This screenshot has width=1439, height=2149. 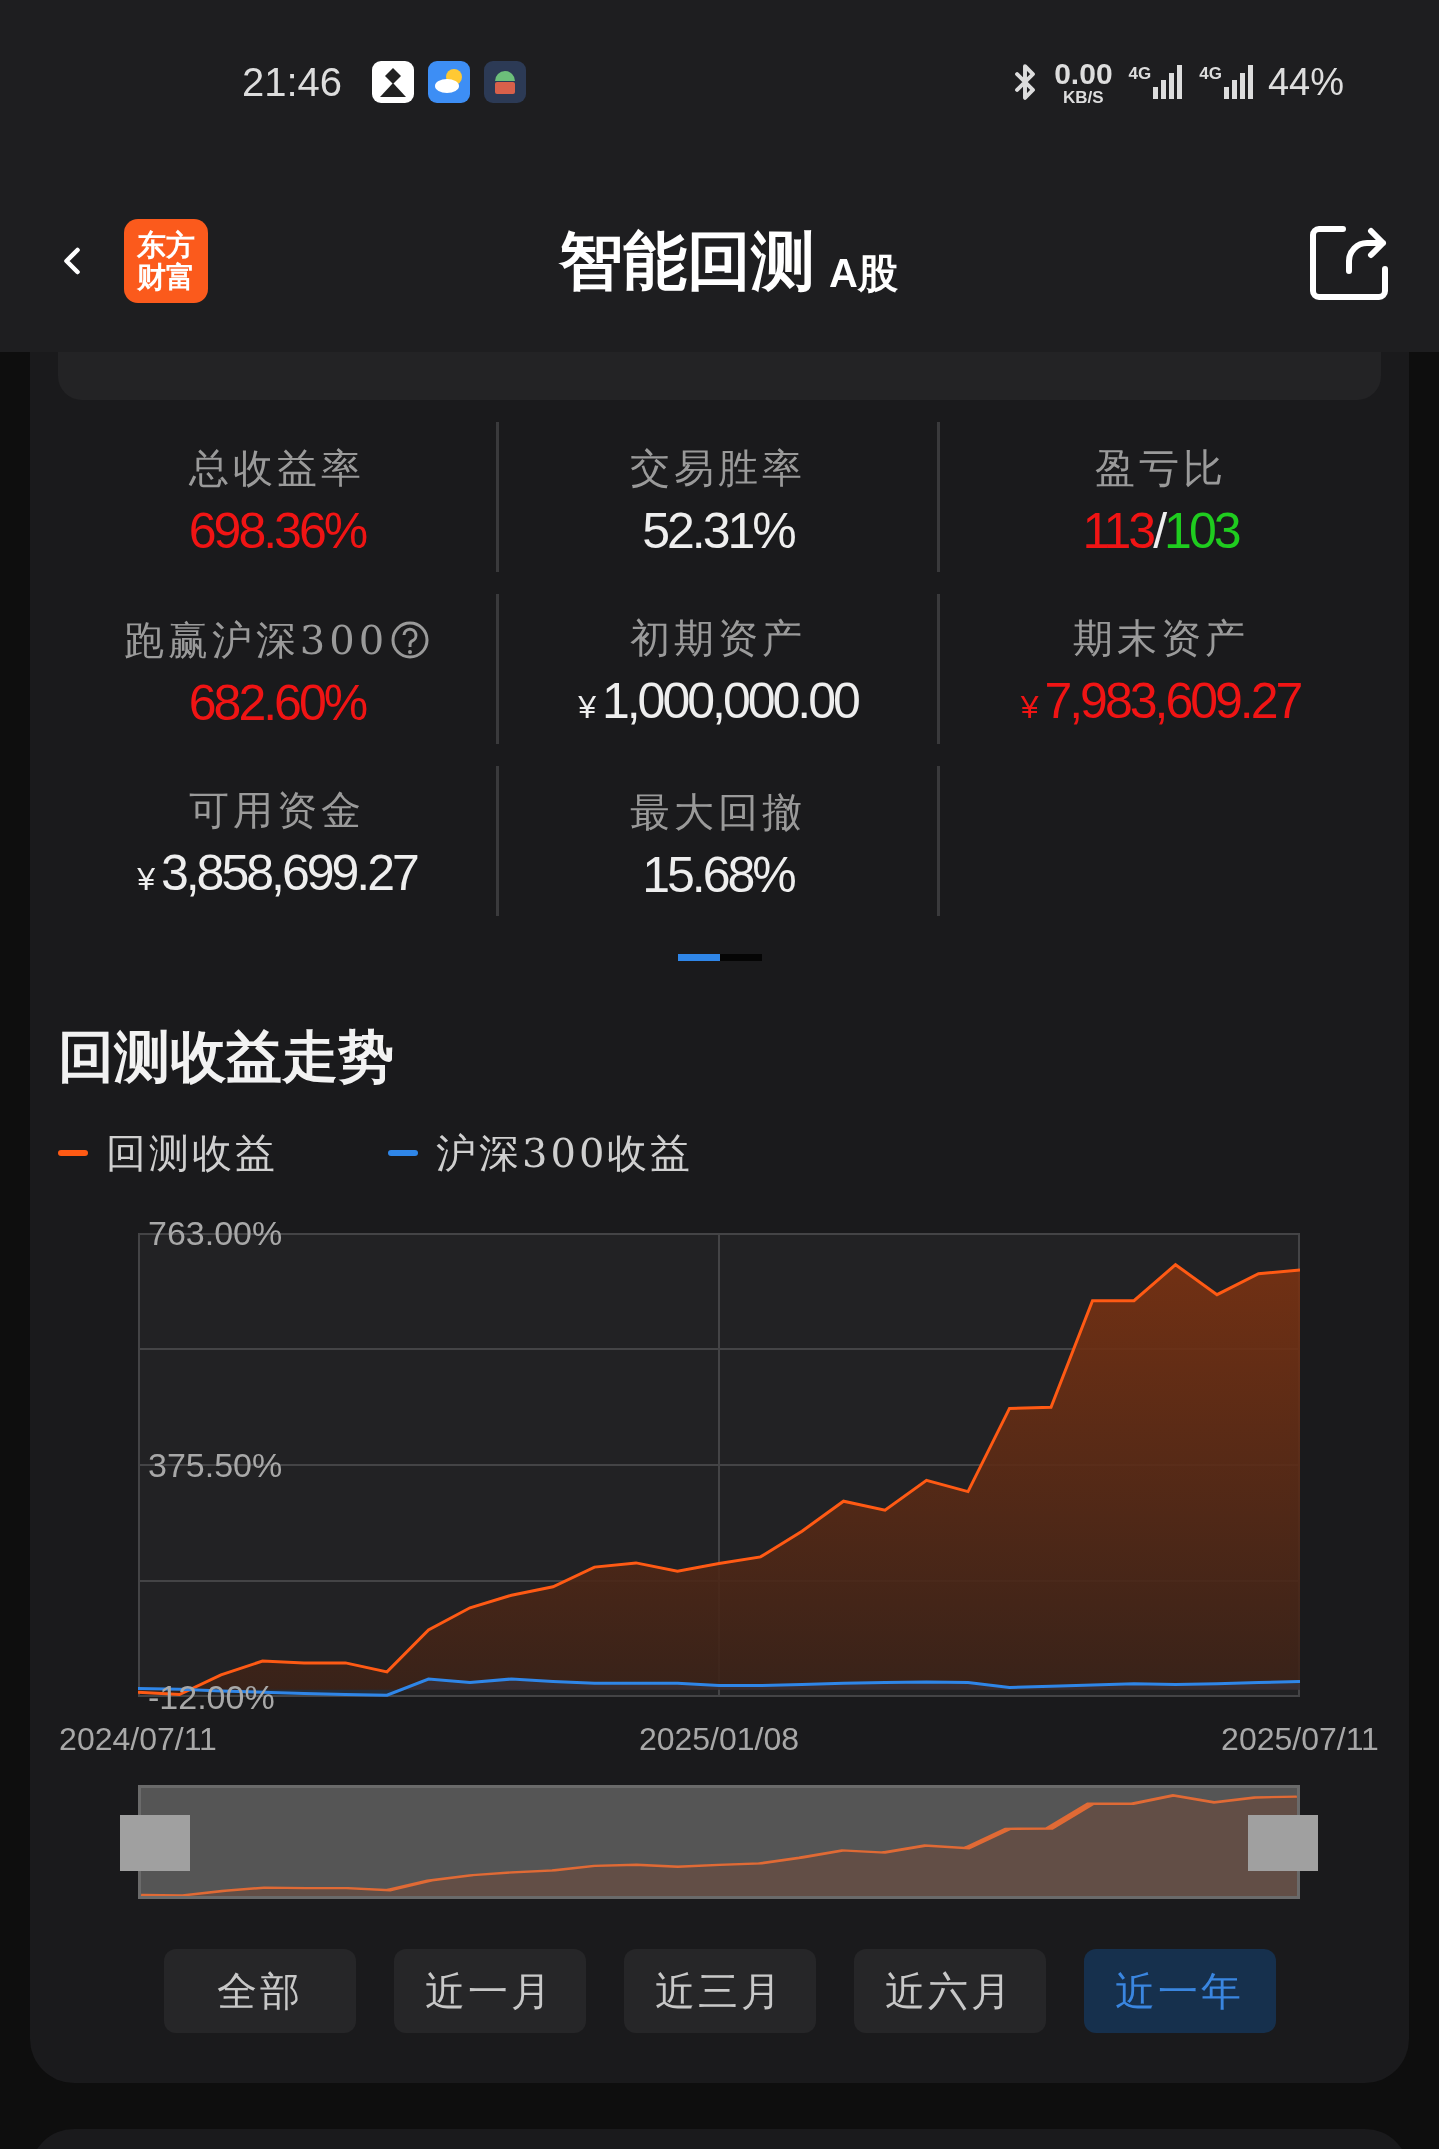 What do you see at coordinates (565, 1153) in the screenshot?
I see `legend-label: 沪深300收益` at bounding box center [565, 1153].